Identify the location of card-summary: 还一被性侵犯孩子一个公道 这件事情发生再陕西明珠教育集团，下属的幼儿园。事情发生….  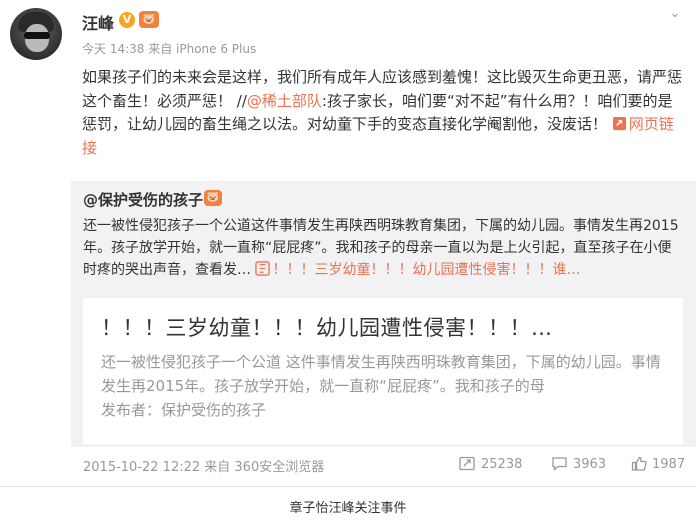
(381, 374).